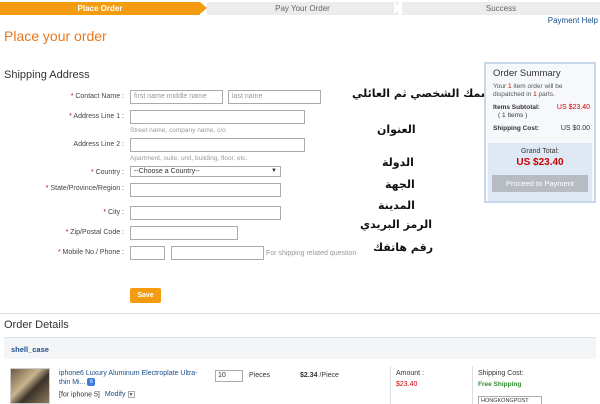 The width and height of the screenshot is (600, 404). Describe the element at coordinates (403, 247) in the screenshot. I see `annotation-phone: رقم هاتفك` at that location.